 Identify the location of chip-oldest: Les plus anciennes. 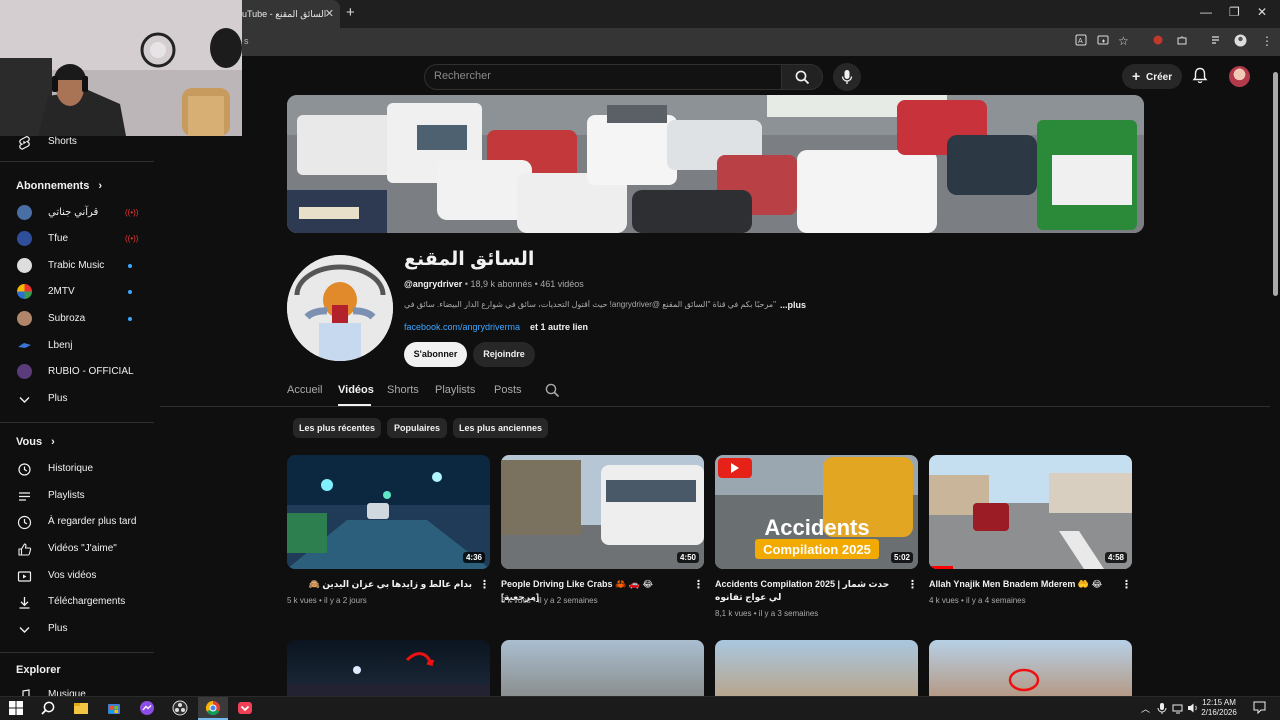
(500, 428).